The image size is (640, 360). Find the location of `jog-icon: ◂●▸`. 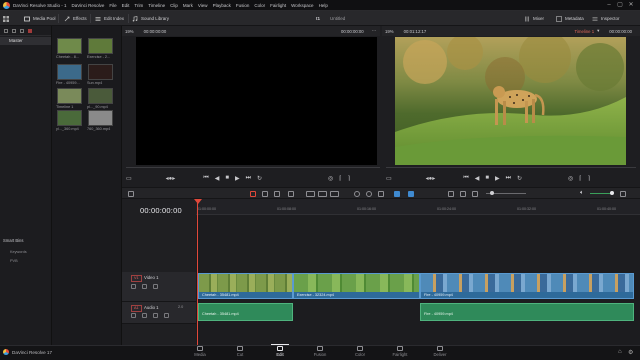

jog-icon: ◂●▸ is located at coordinates (431, 178).